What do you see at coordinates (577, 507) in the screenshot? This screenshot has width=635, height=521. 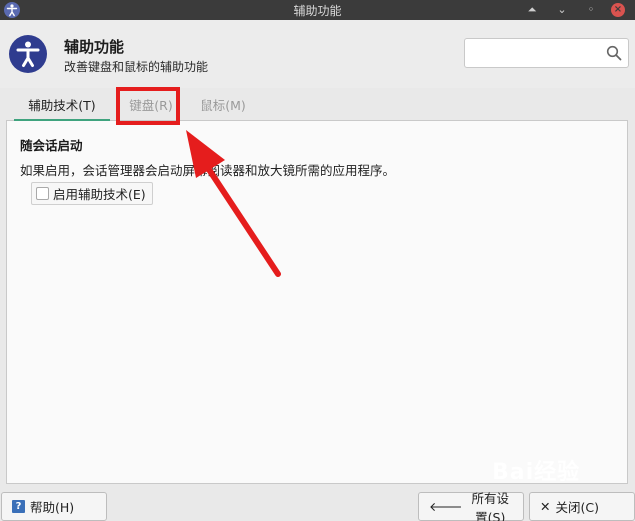 I see `close-button-label: 关闭(C)` at bounding box center [577, 507].